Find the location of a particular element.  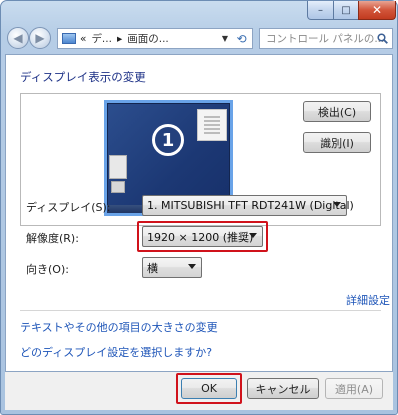

divider is located at coordinates (200, 310).